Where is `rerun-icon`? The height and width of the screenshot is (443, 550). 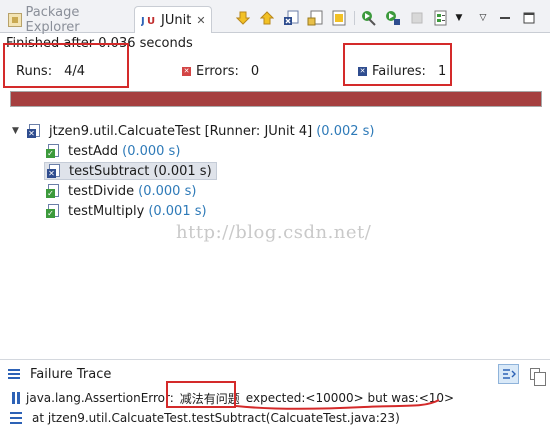 rerun-icon is located at coordinates (369, 18).